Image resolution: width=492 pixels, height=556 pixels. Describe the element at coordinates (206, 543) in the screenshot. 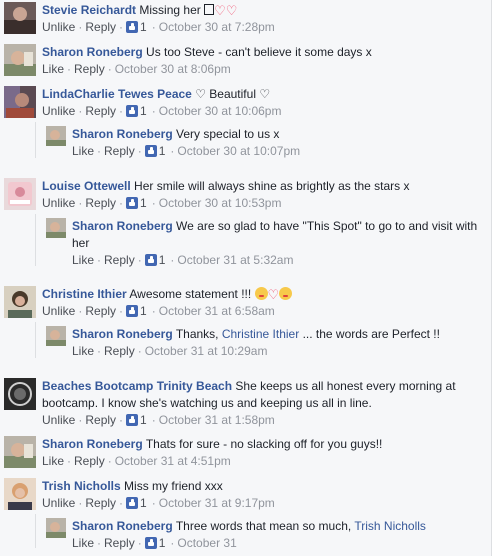

I see `timestamp: October 31` at that location.